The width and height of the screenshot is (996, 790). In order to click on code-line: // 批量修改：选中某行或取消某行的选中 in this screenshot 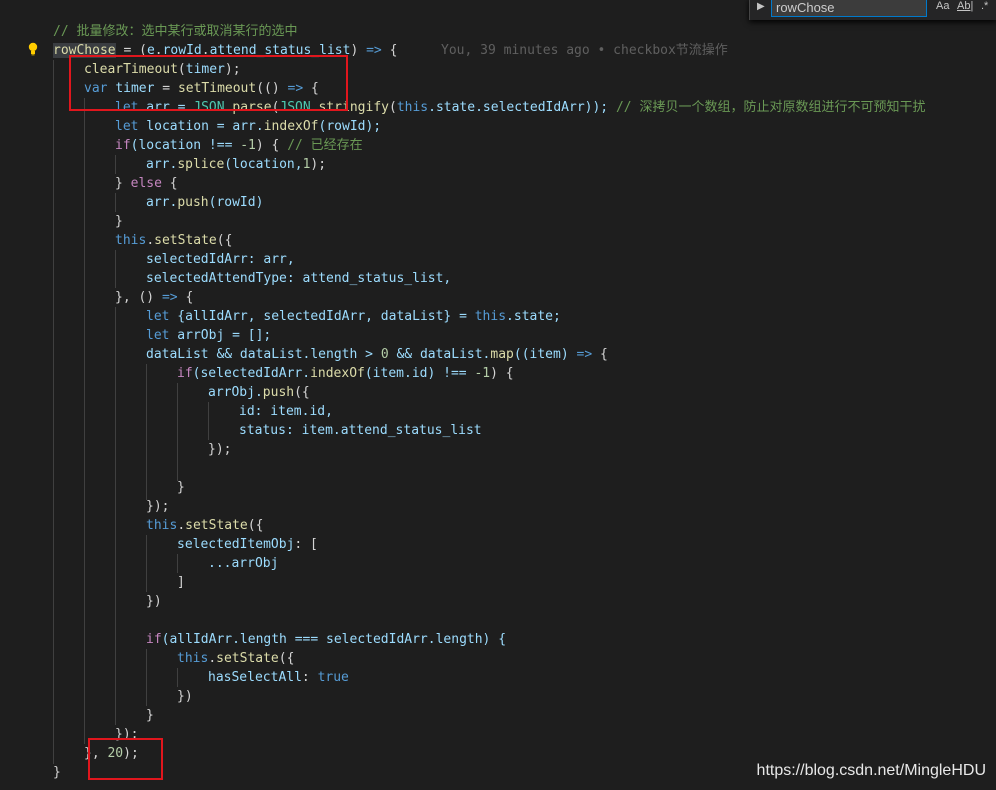, I will do `click(175, 31)`.